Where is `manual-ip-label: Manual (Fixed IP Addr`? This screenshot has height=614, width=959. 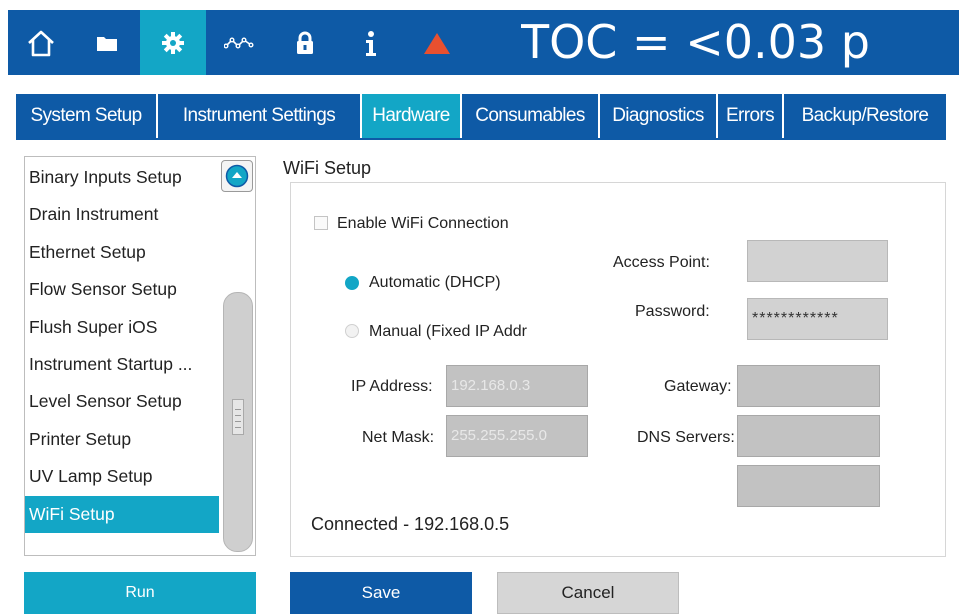 manual-ip-label: Manual (Fixed IP Addr is located at coordinates (448, 331).